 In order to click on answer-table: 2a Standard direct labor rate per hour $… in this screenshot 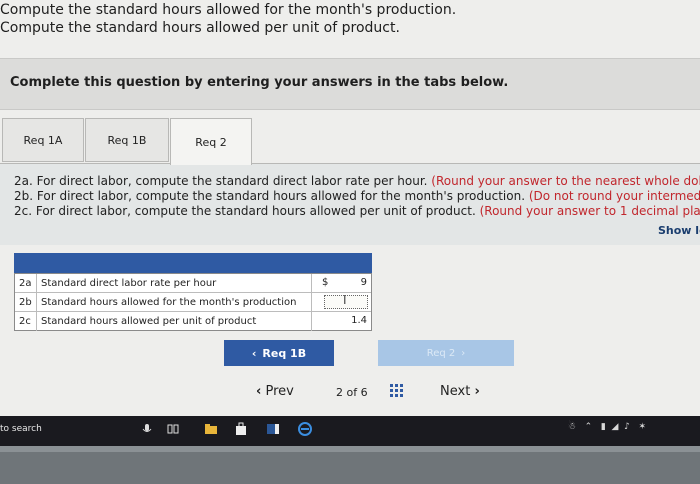, I will do `click(193, 302)`.